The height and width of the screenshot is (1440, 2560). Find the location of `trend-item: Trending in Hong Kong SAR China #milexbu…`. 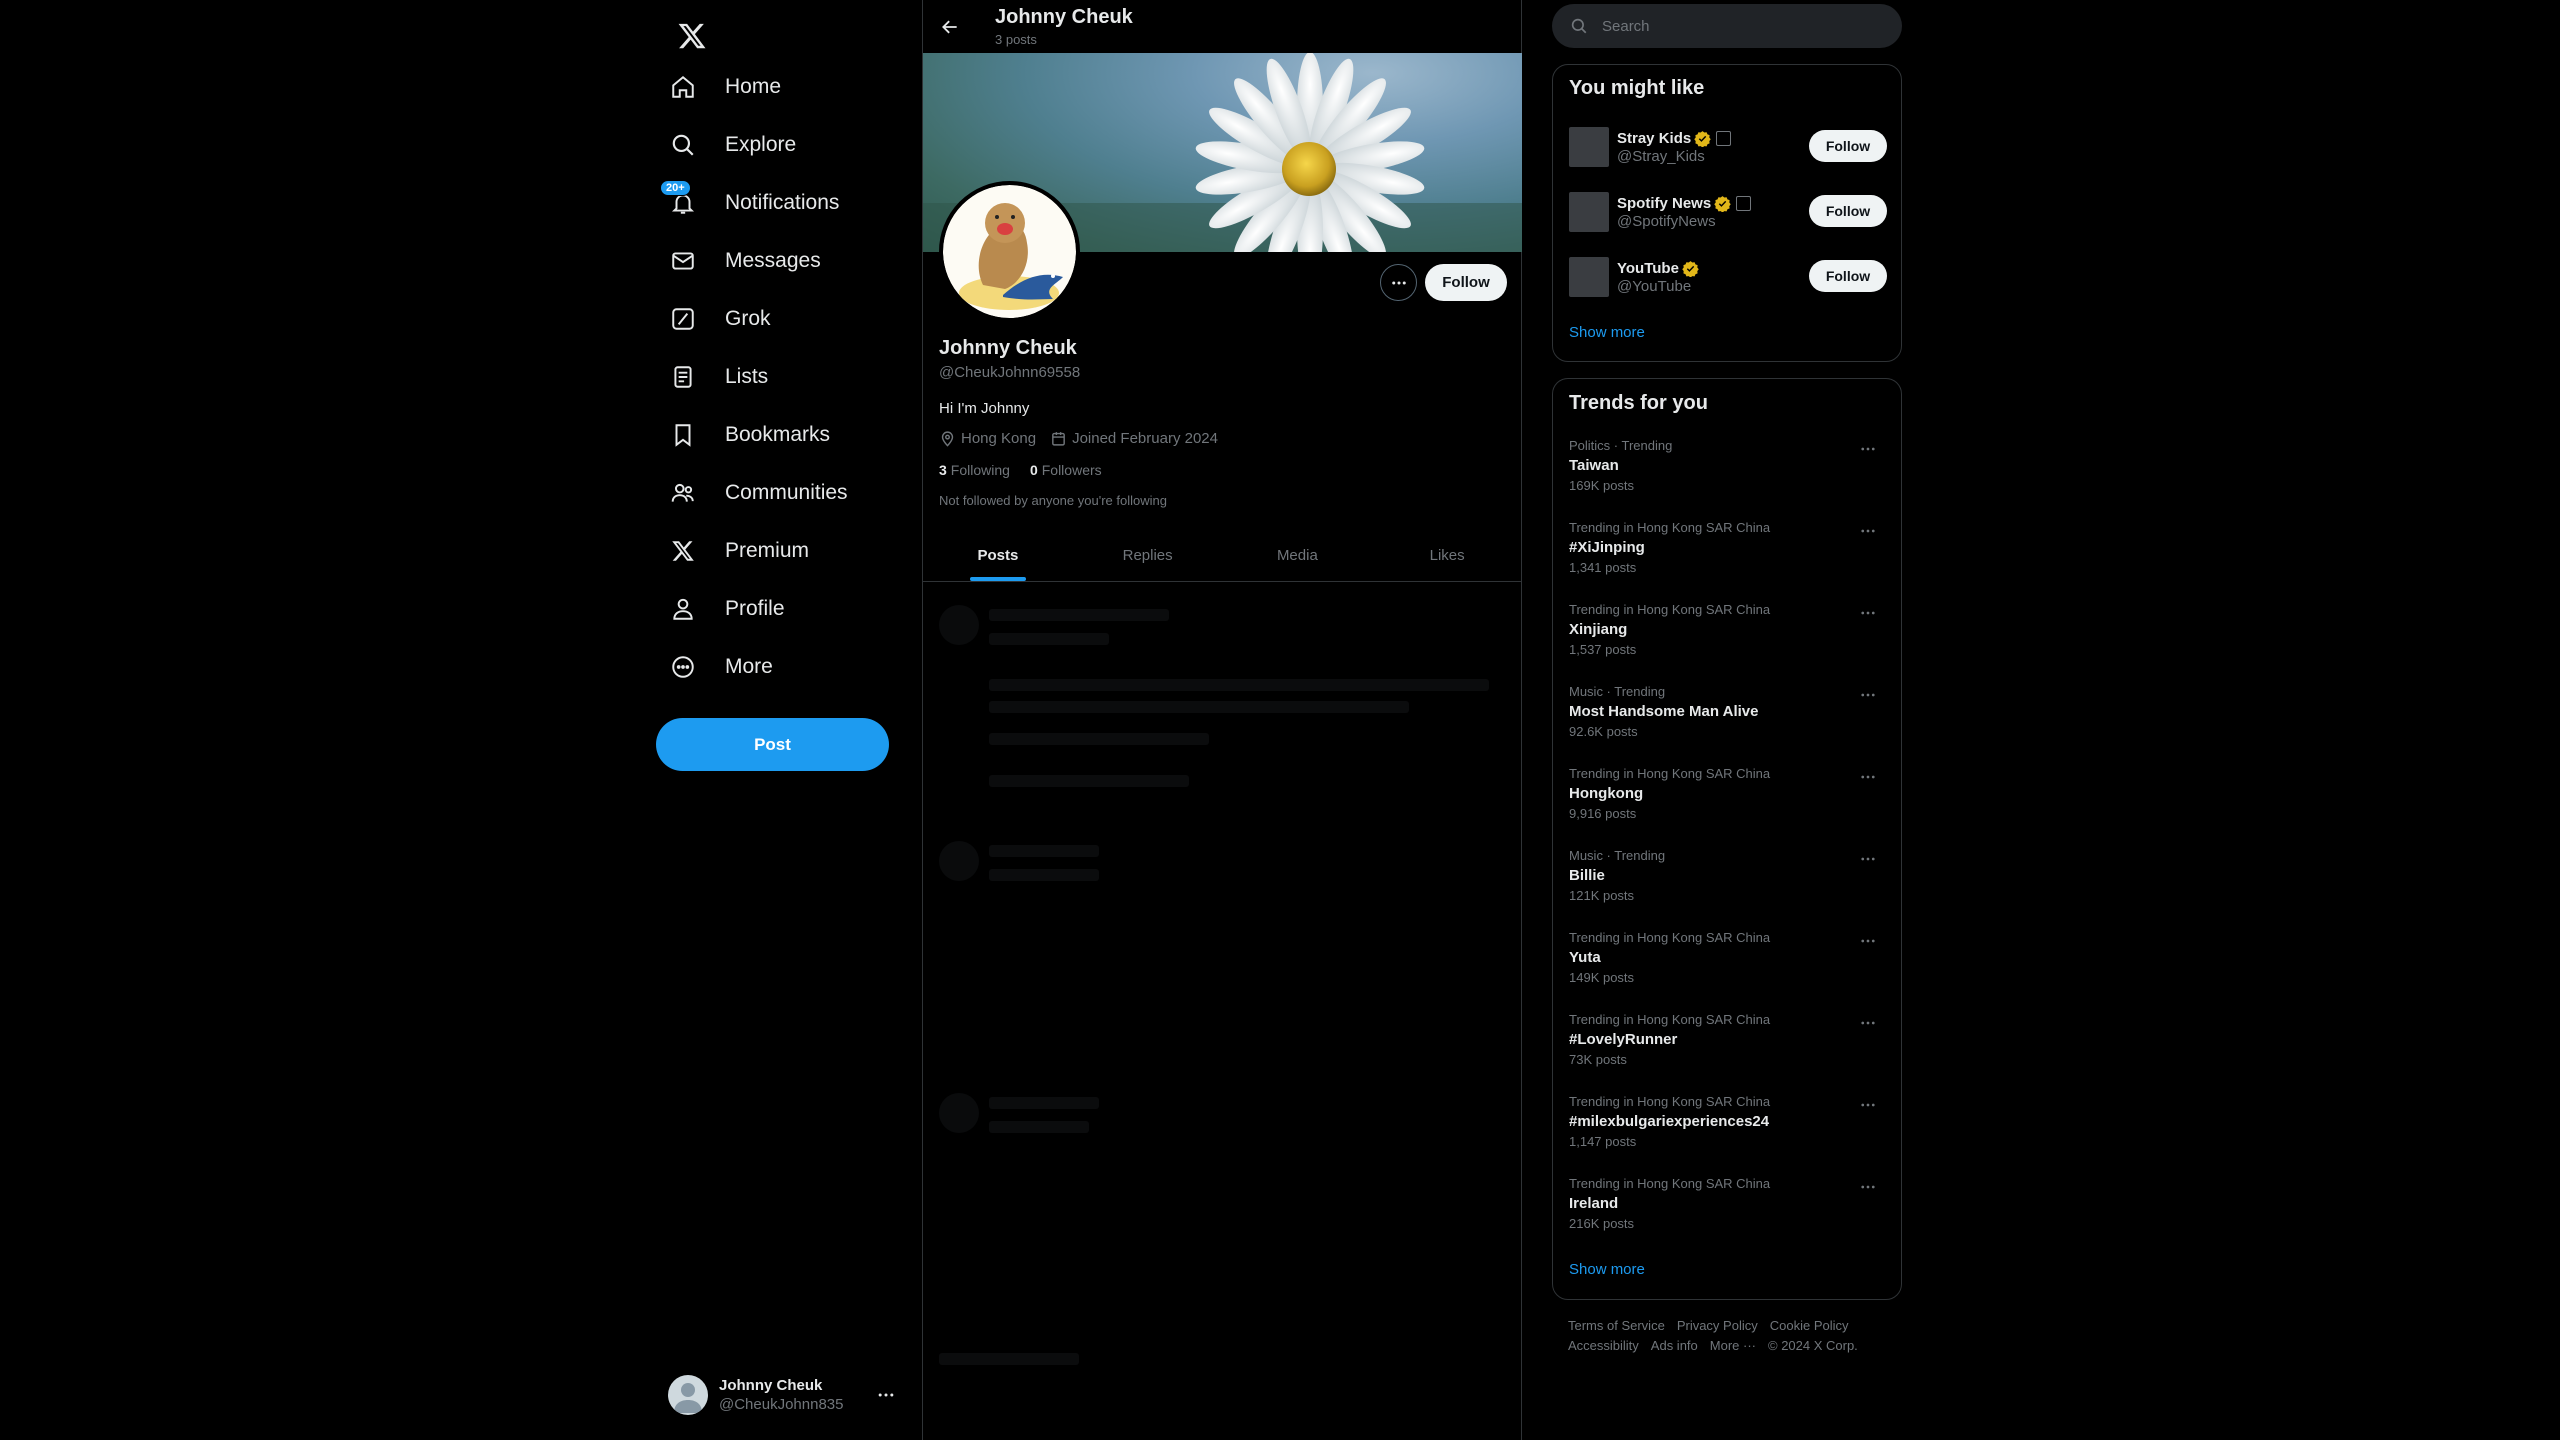

trend-item: Trending in Hong Kong SAR China #milexbu… is located at coordinates (1728, 1133).